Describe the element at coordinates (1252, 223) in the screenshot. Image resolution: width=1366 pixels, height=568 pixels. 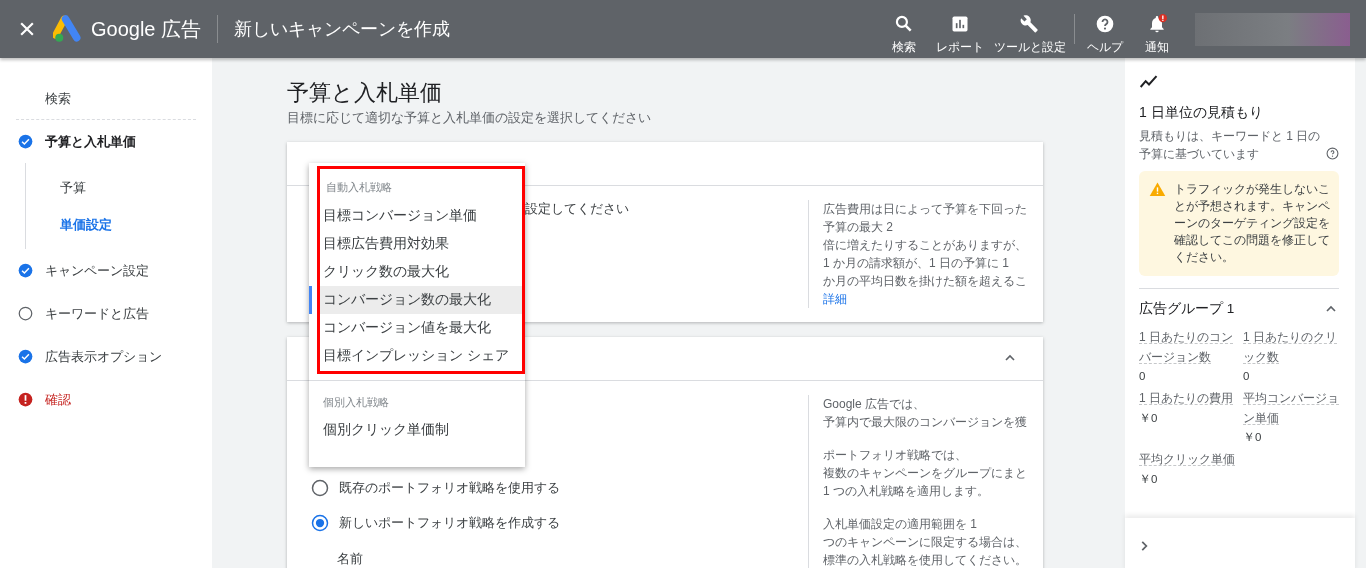
I see `warning-text: トラフィックが発生しないことが予想されます。キャンペーンのターゲティング設定を確認してこの問題を修正してください。` at that location.